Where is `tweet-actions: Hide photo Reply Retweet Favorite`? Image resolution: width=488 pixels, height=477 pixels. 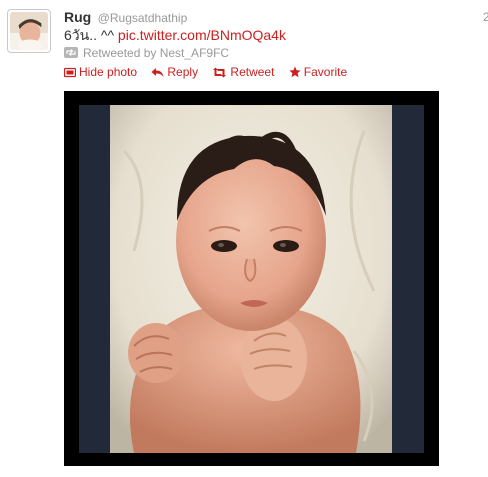
tweet-actions: Hide photo Reply Retweet Favorite is located at coordinates (210, 73).